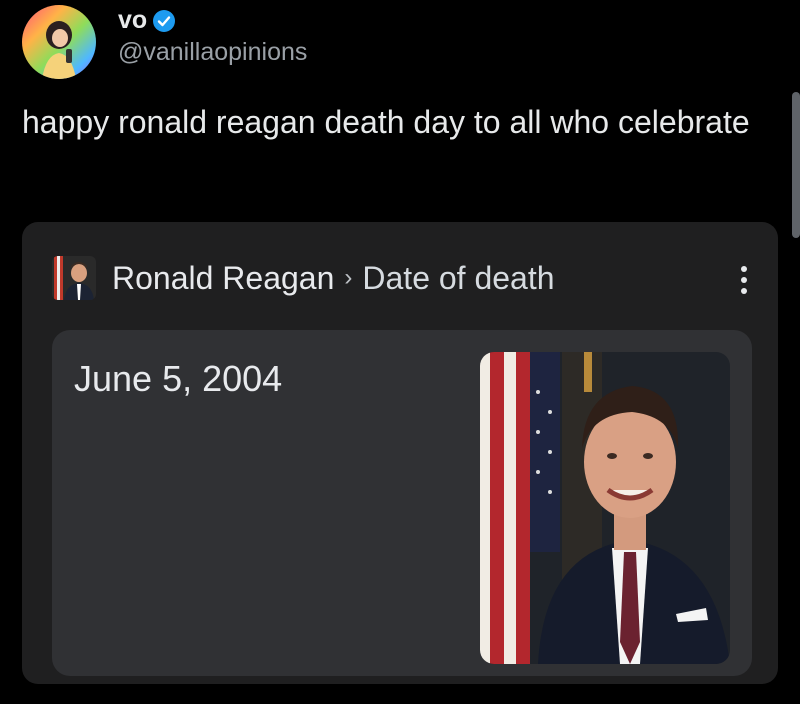  I want to click on avatar, so click(59, 42).